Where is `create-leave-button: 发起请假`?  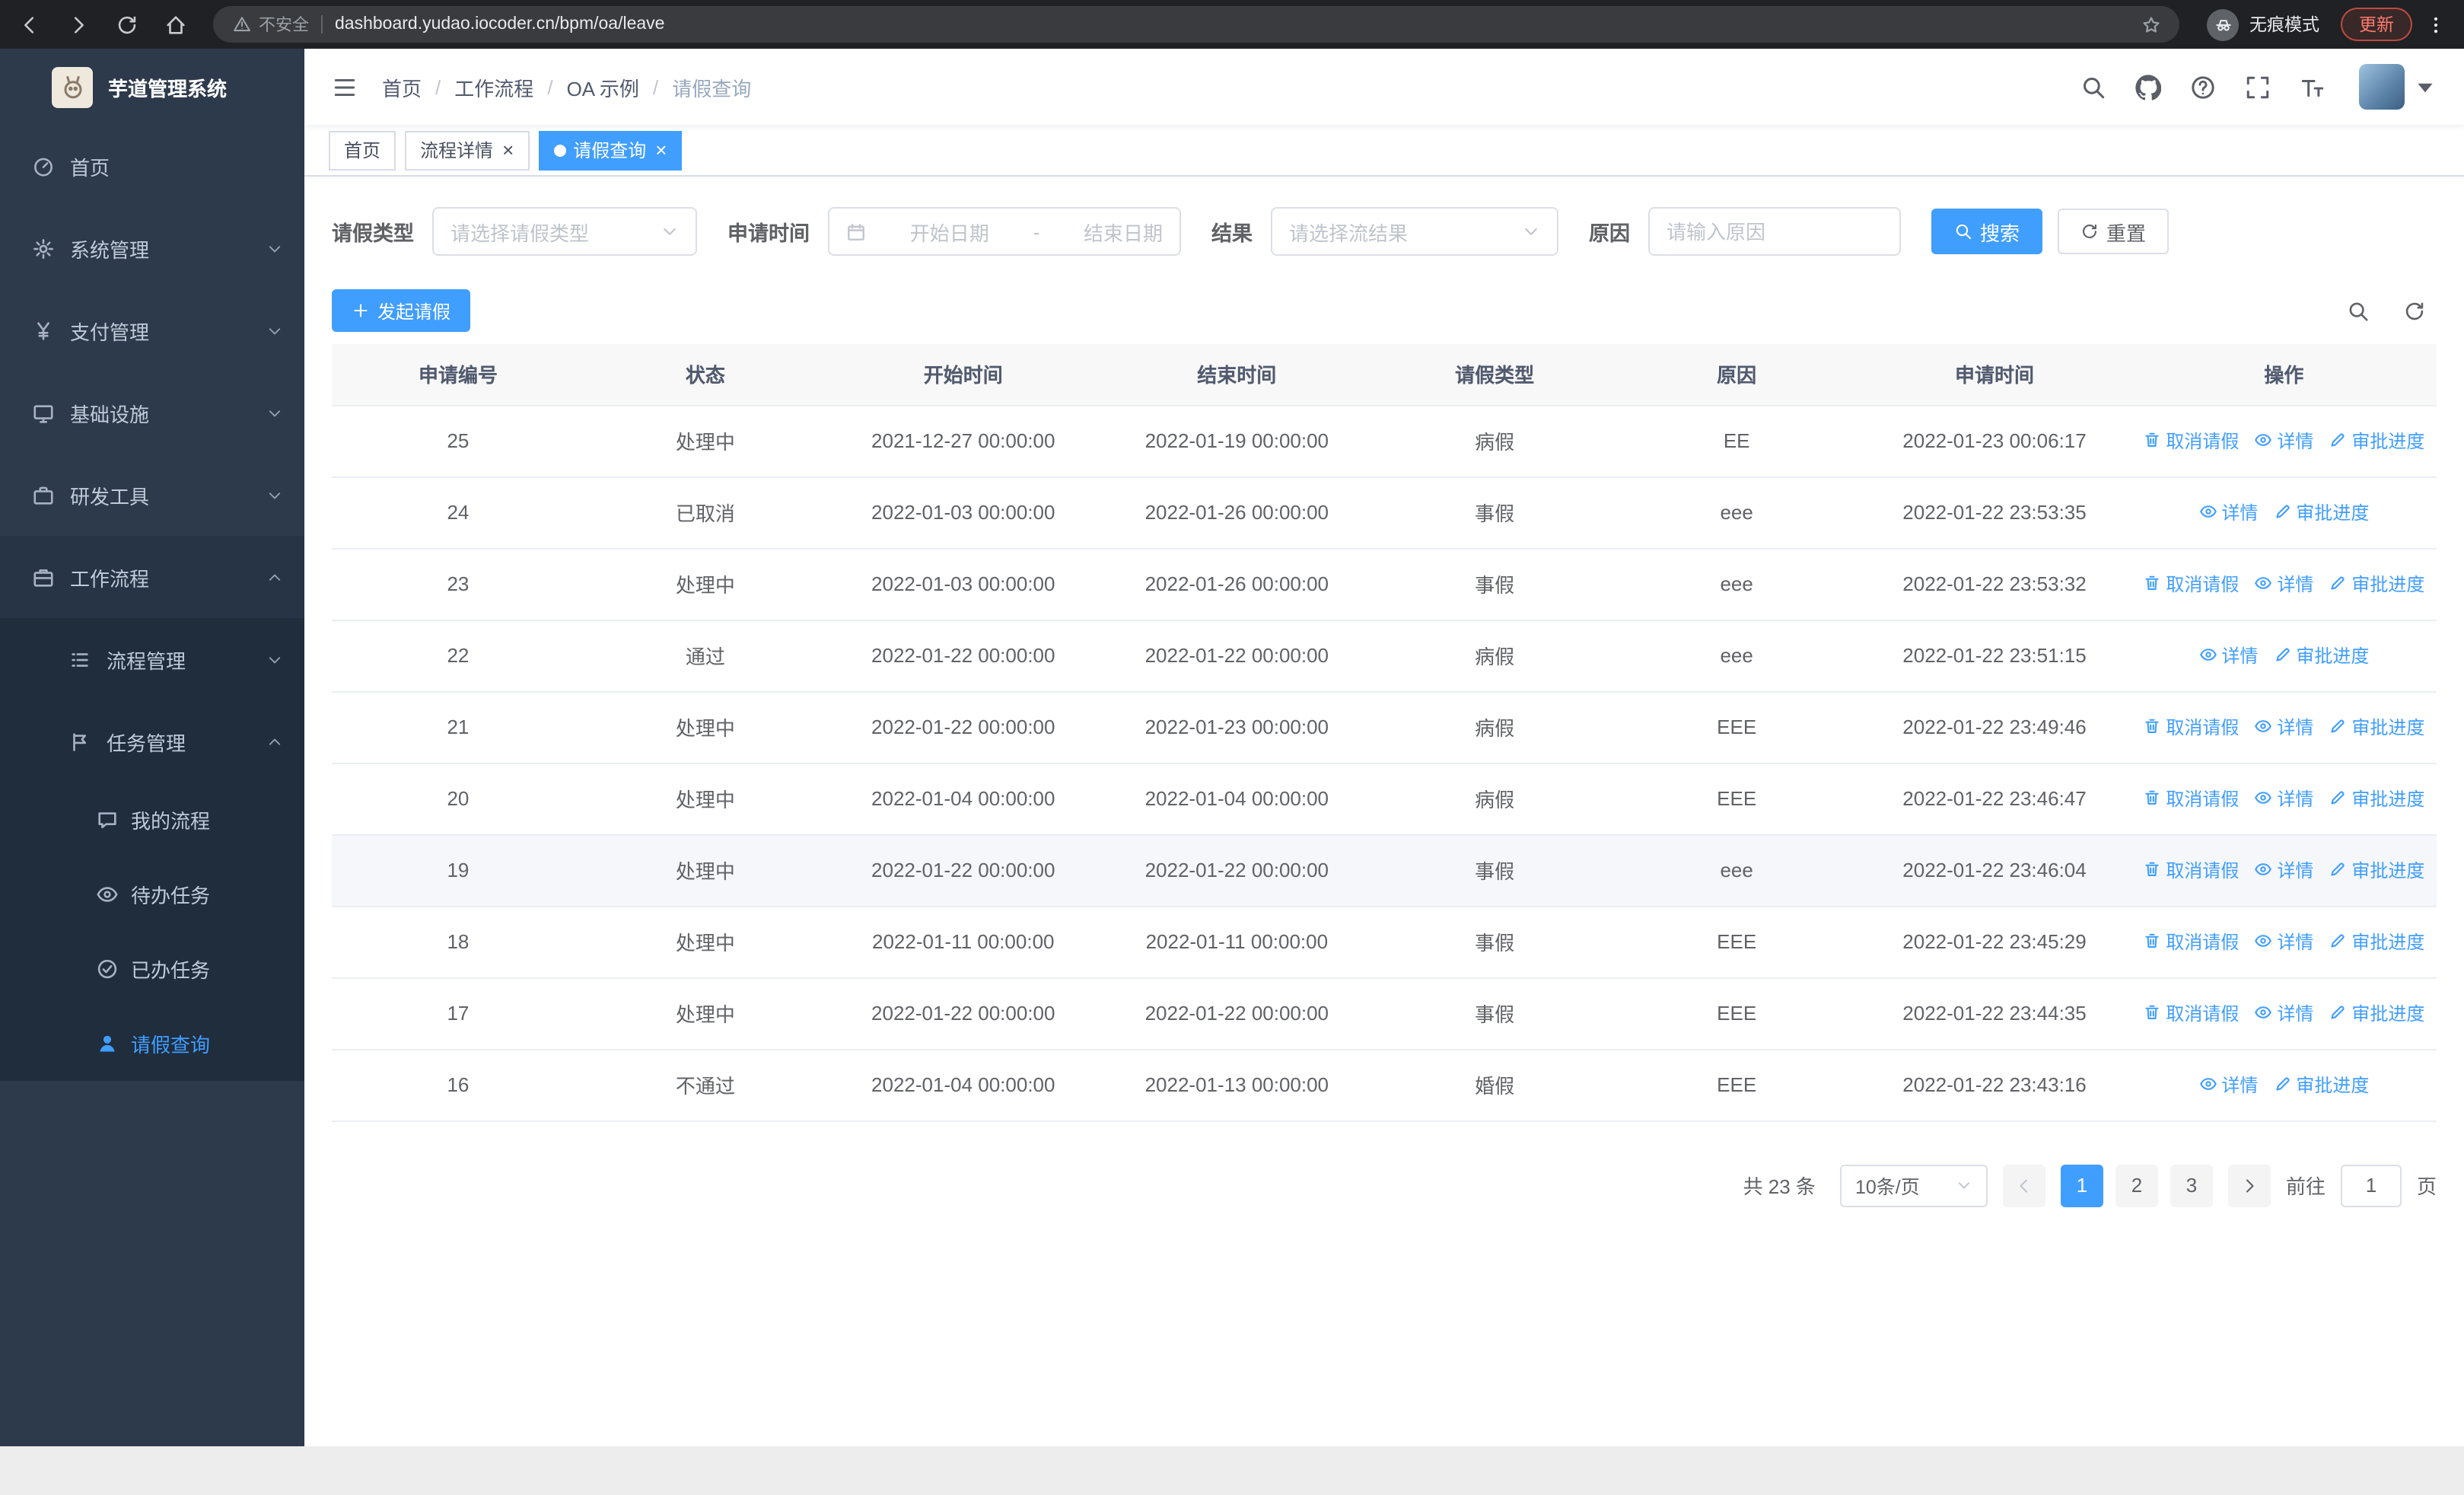
create-leave-button: 发起请假 is located at coordinates (401, 311).